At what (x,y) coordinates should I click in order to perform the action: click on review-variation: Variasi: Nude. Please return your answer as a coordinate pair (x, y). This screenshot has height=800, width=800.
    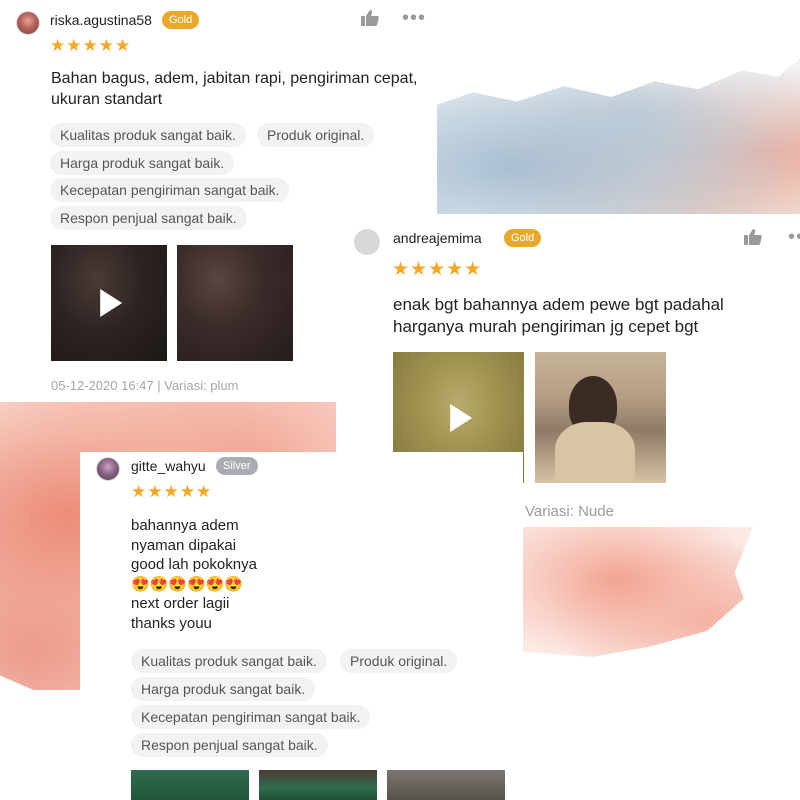
    Looking at the image, I should click on (569, 511).